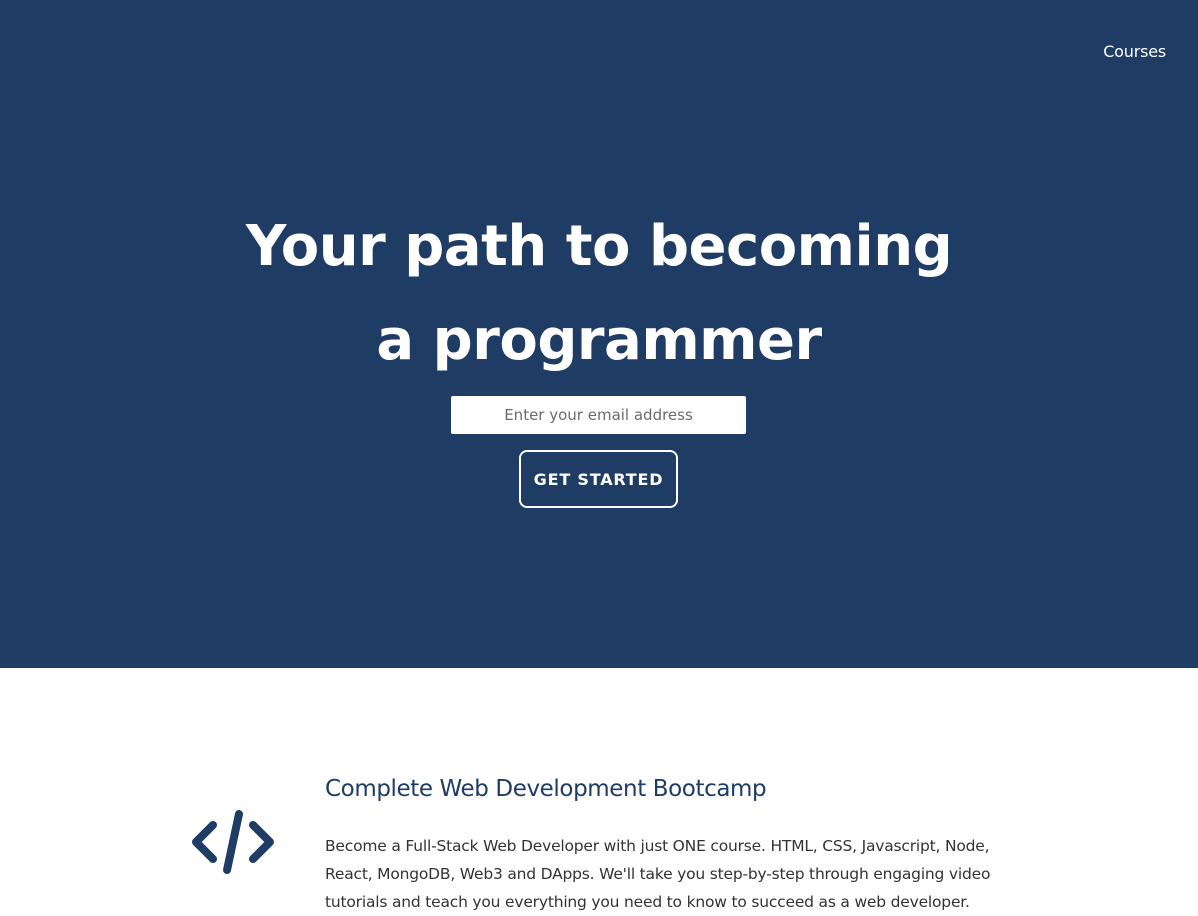 The image size is (1198, 916). What do you see at coordinates (599, 246) in the screenshot?
I see `hero-headline-line1: Your path to becoming` at bounding box center [599, 246].